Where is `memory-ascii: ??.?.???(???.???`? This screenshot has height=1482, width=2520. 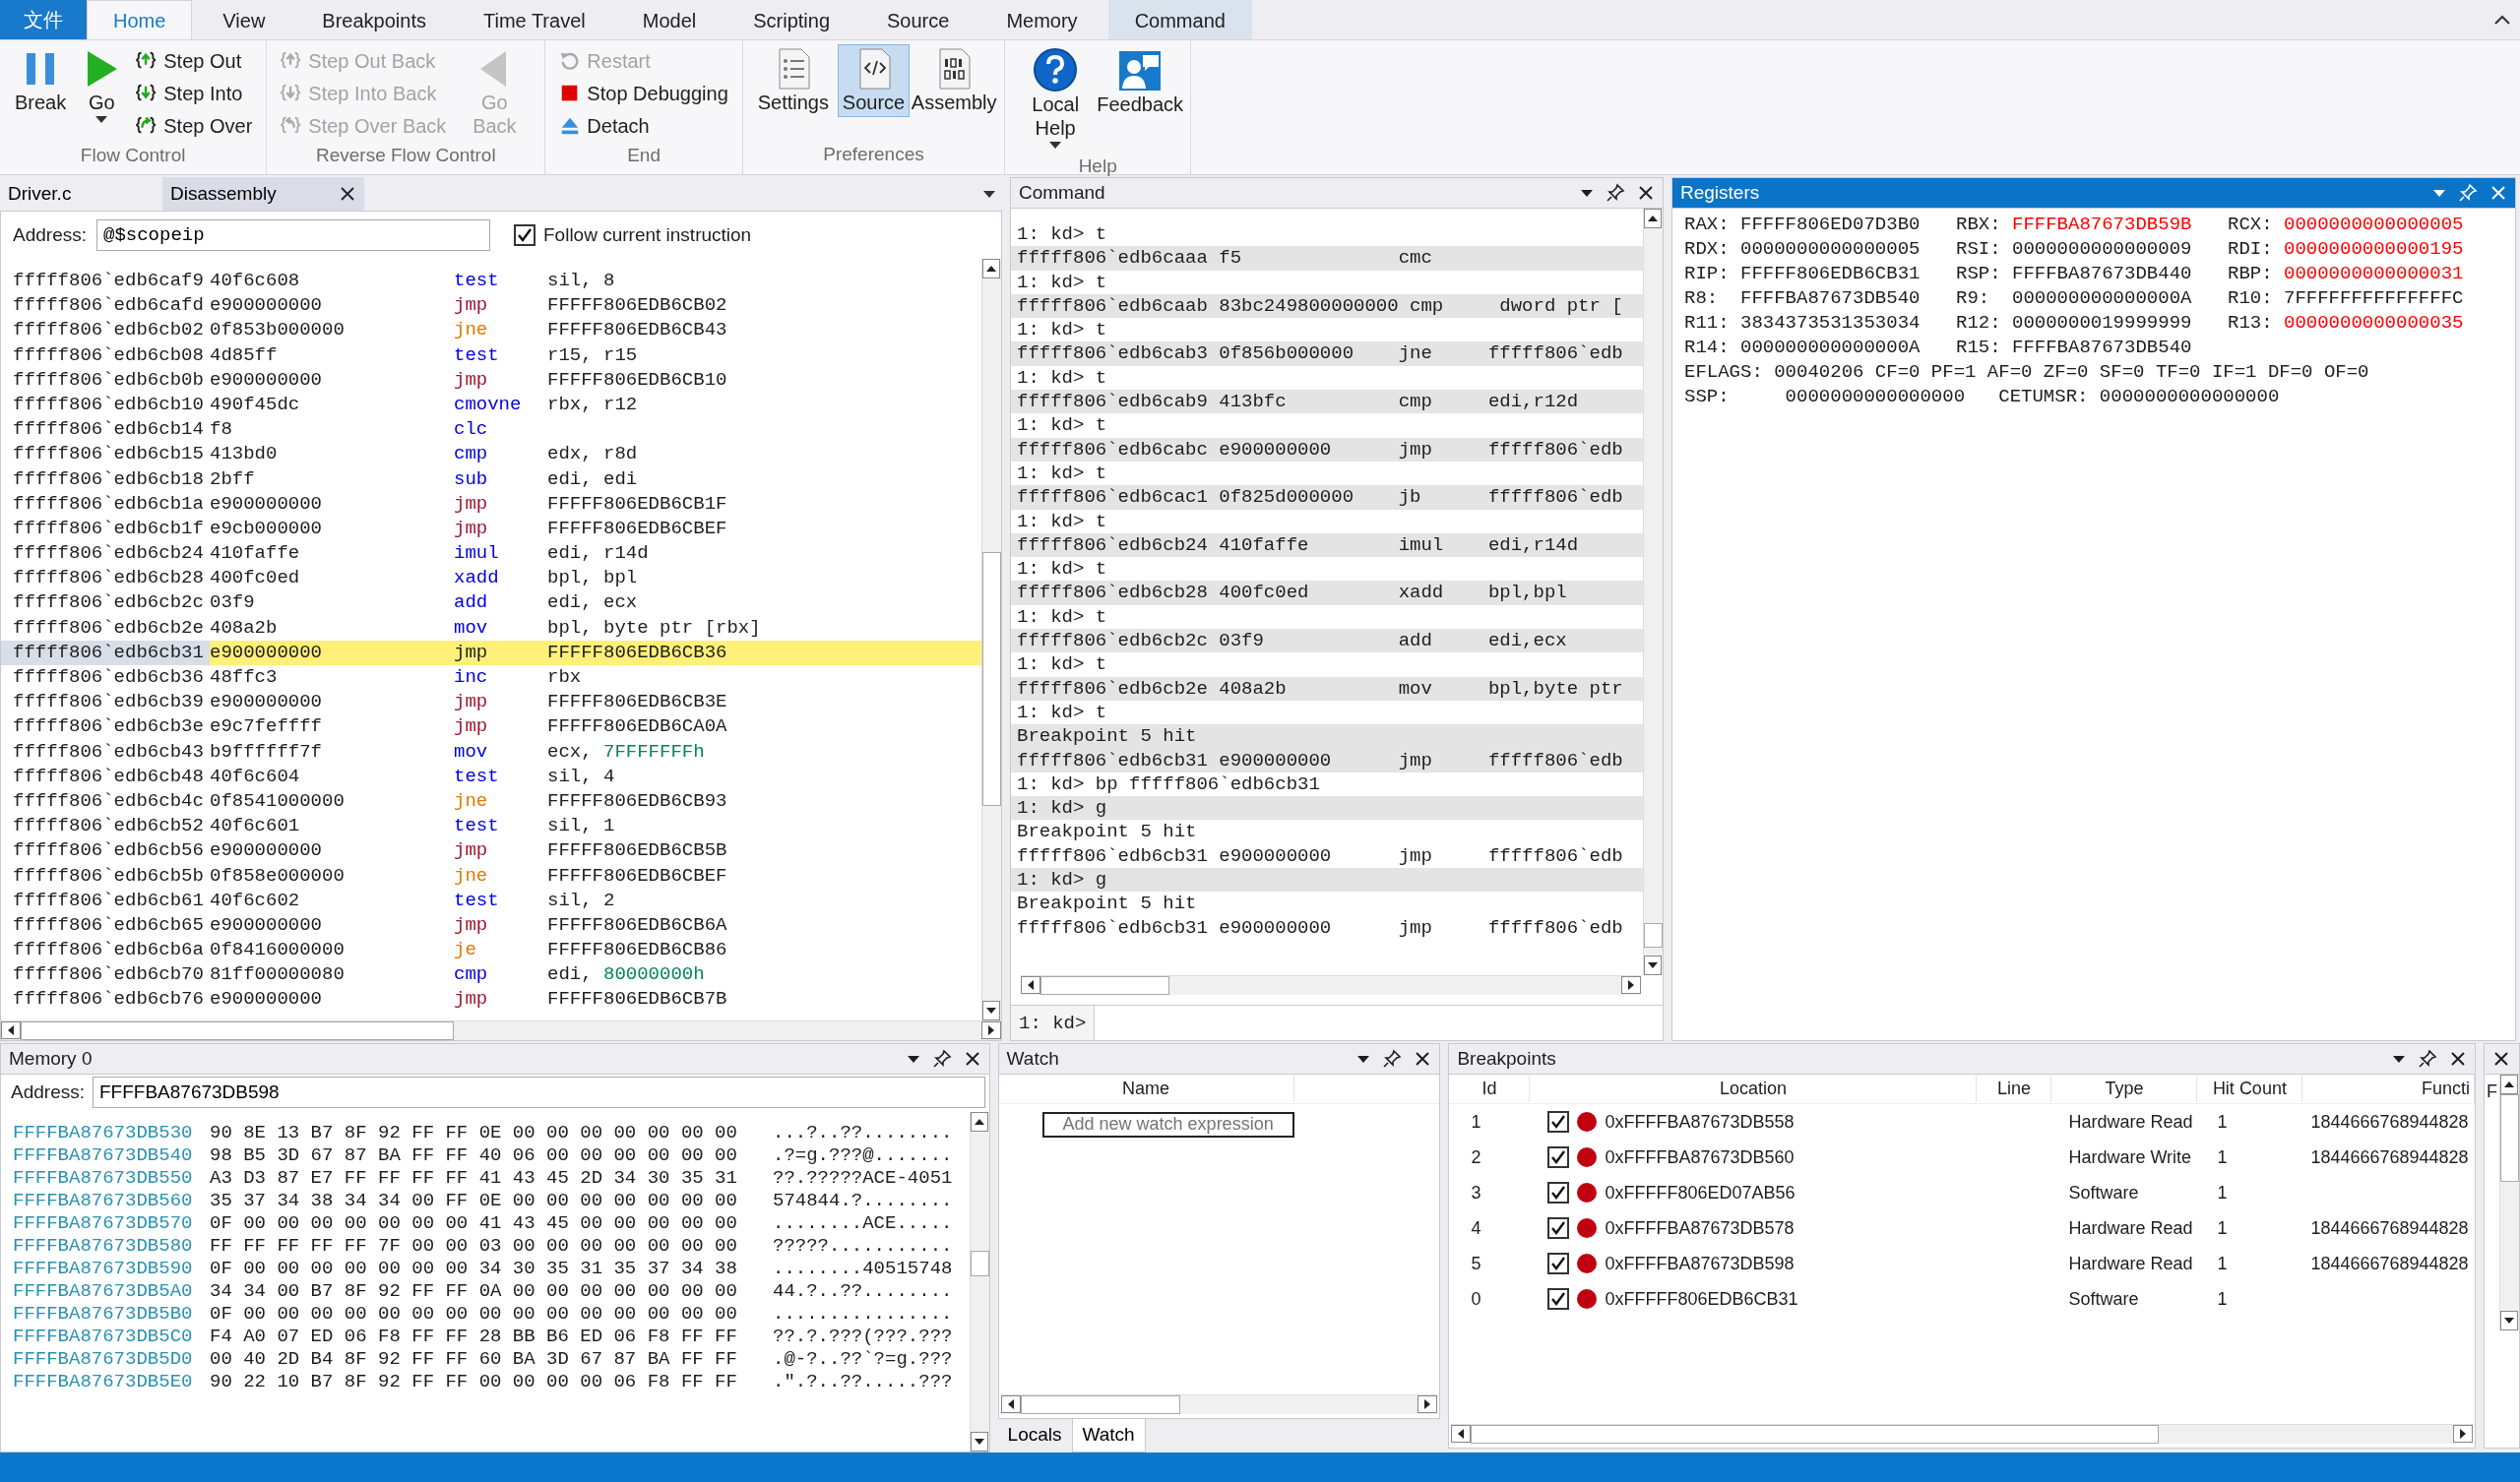
memory-ascii: ??.?.???(???.??? is located at coordinates (863, 1337).